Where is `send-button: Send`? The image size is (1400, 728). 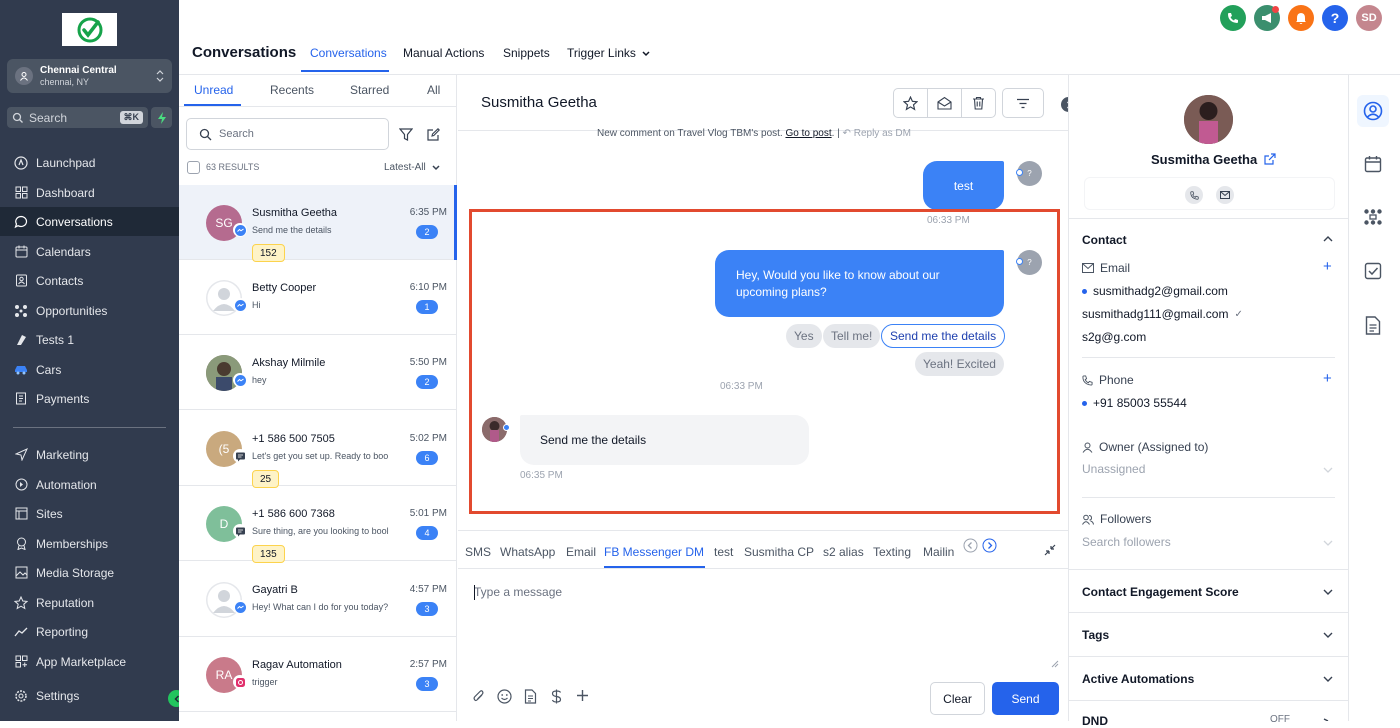
send-button: Send is located at coordinates (1025, 698).